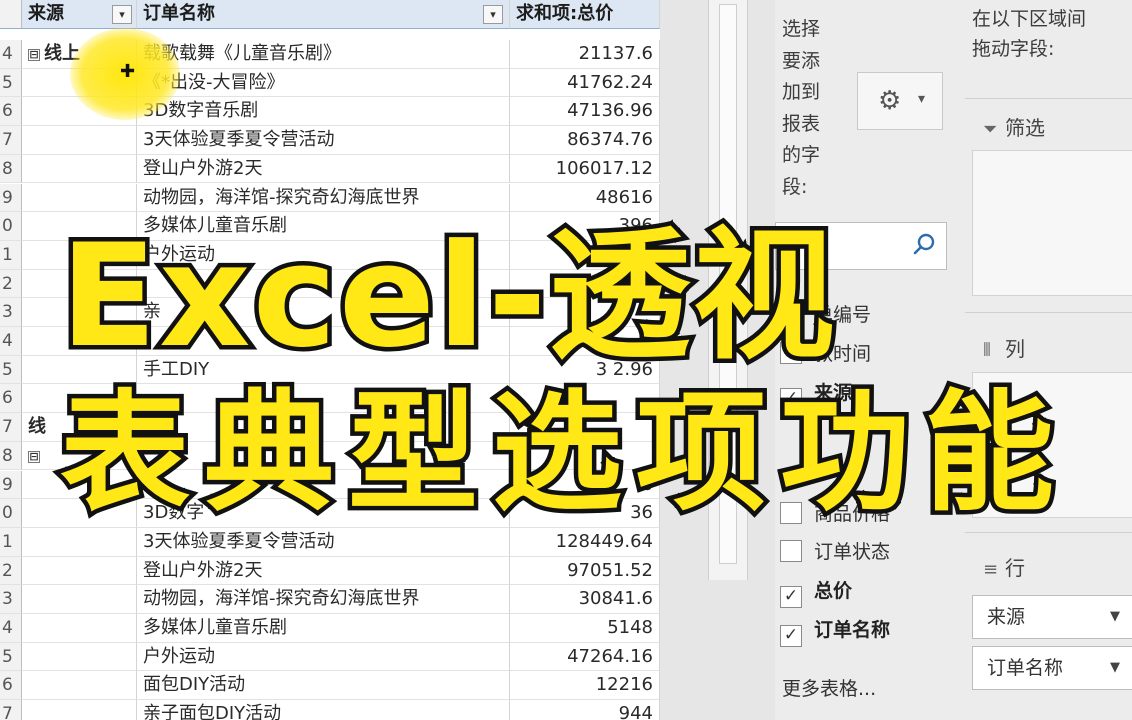 This screenshot has height=720, width=1132. Describe the element at coordinates (825, 315) in the screenshot. I see `field-item: 单编号` at that location.